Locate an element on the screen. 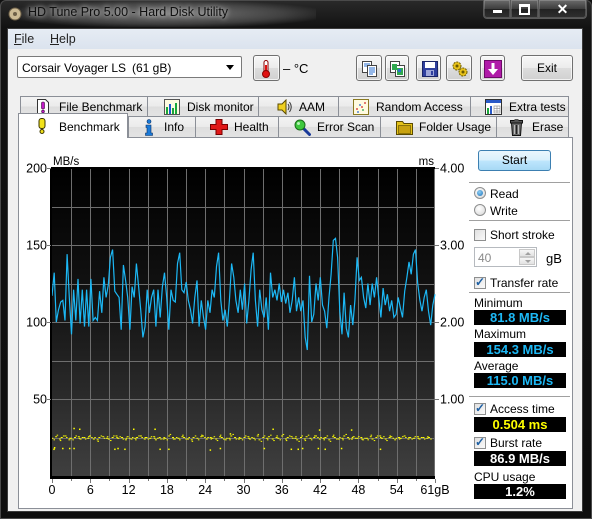  exit-button: Exit is located at coordinates (547, 68).